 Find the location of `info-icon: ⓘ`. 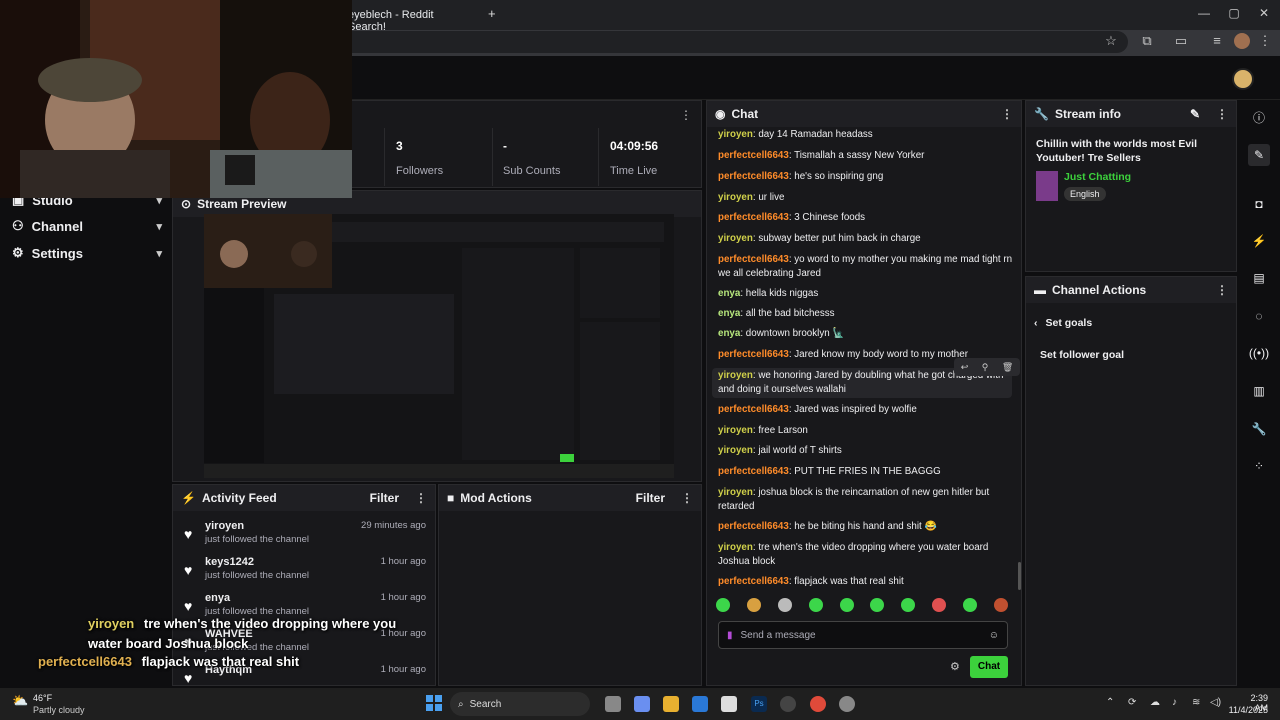

info-icon: ⓘ is located at coordinates (1259, 118).